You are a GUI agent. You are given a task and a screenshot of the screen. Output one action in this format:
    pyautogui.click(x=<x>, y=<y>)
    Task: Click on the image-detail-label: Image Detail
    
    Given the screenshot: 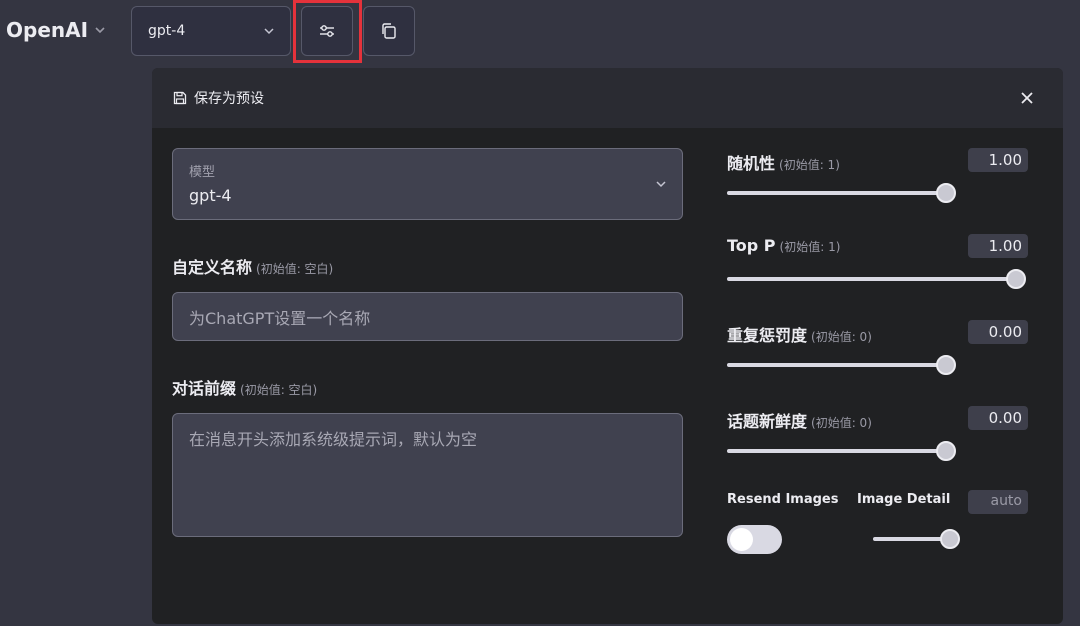 What is the action you would take?
    pyautogui.click(x=904, y=499)
    